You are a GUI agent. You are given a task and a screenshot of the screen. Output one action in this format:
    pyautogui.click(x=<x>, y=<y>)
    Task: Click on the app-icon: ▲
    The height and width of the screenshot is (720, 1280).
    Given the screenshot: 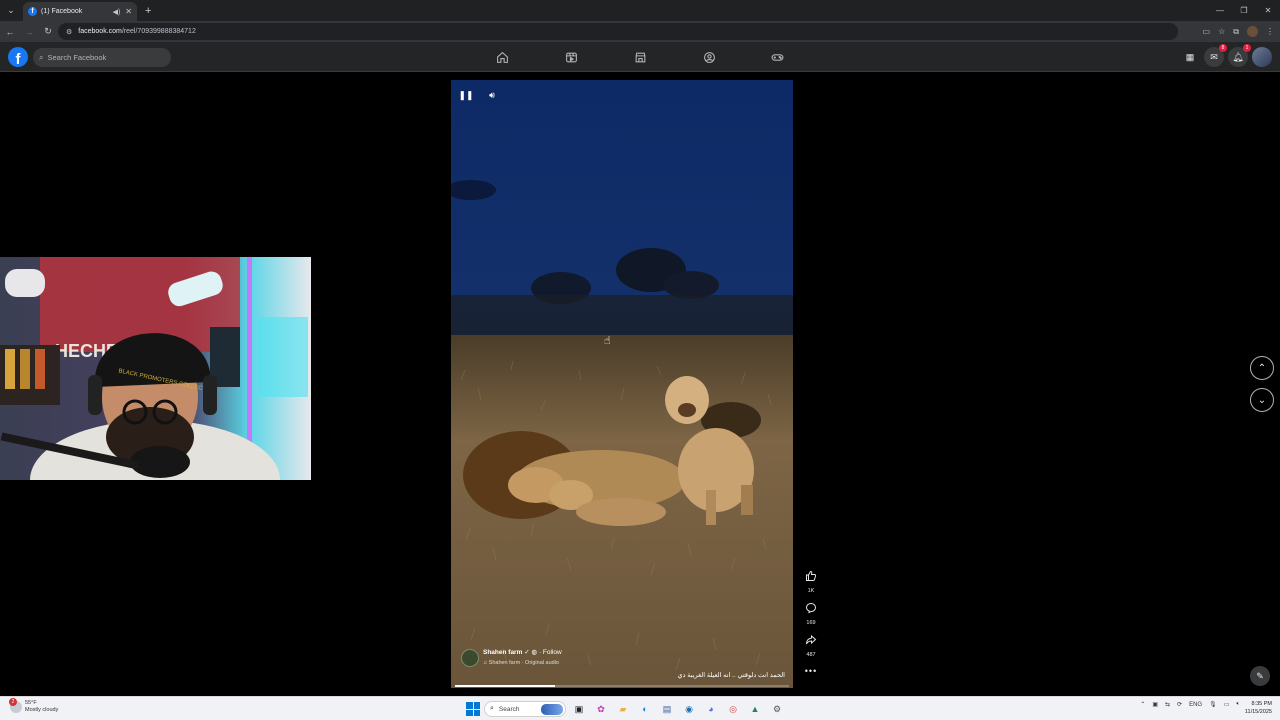 What is the action you would take?
    pyautogui.click(x=755, y=709)
    